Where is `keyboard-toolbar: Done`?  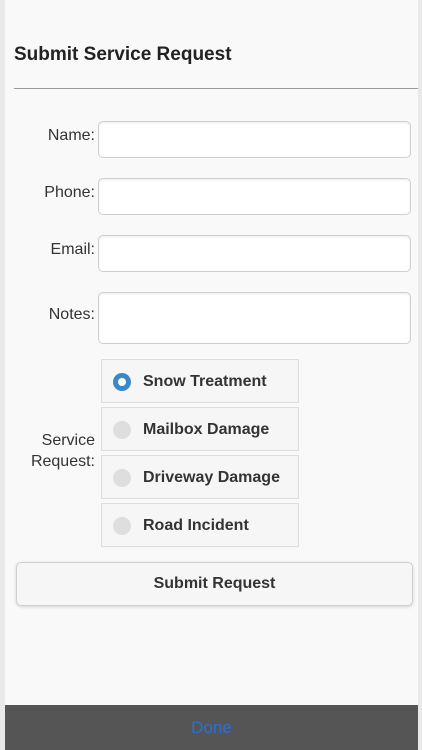 keyboard-toolbar: Done is located at coordinates (211, 727).